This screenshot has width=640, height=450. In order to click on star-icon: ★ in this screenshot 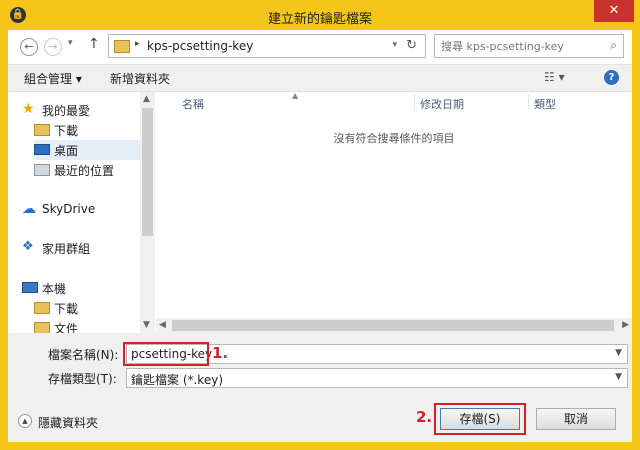, I will do `click(28, 109)`.